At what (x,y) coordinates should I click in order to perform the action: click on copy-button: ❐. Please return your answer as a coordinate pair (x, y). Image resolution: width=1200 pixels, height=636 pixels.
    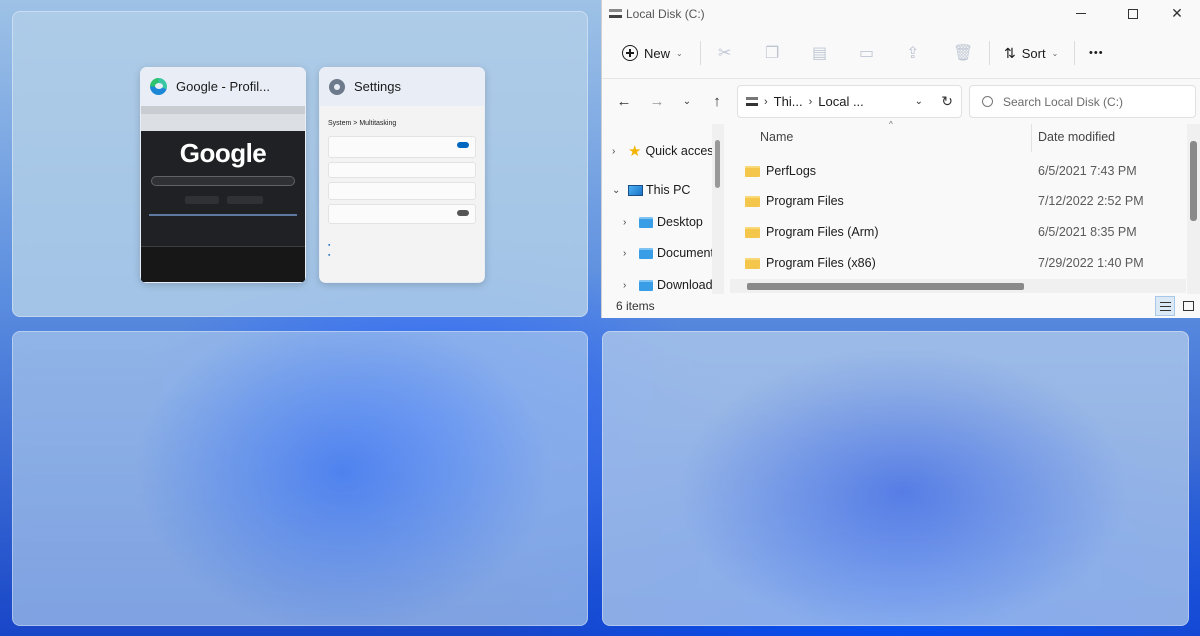
    Looking at the image, I should click on (772, 53).